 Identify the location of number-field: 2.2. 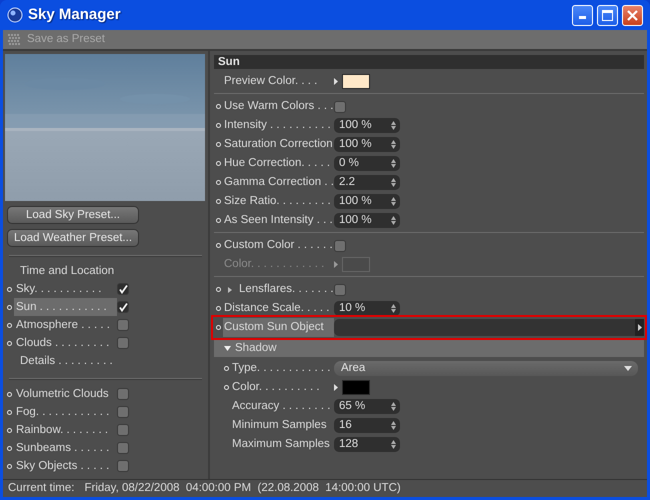
(367, 182).